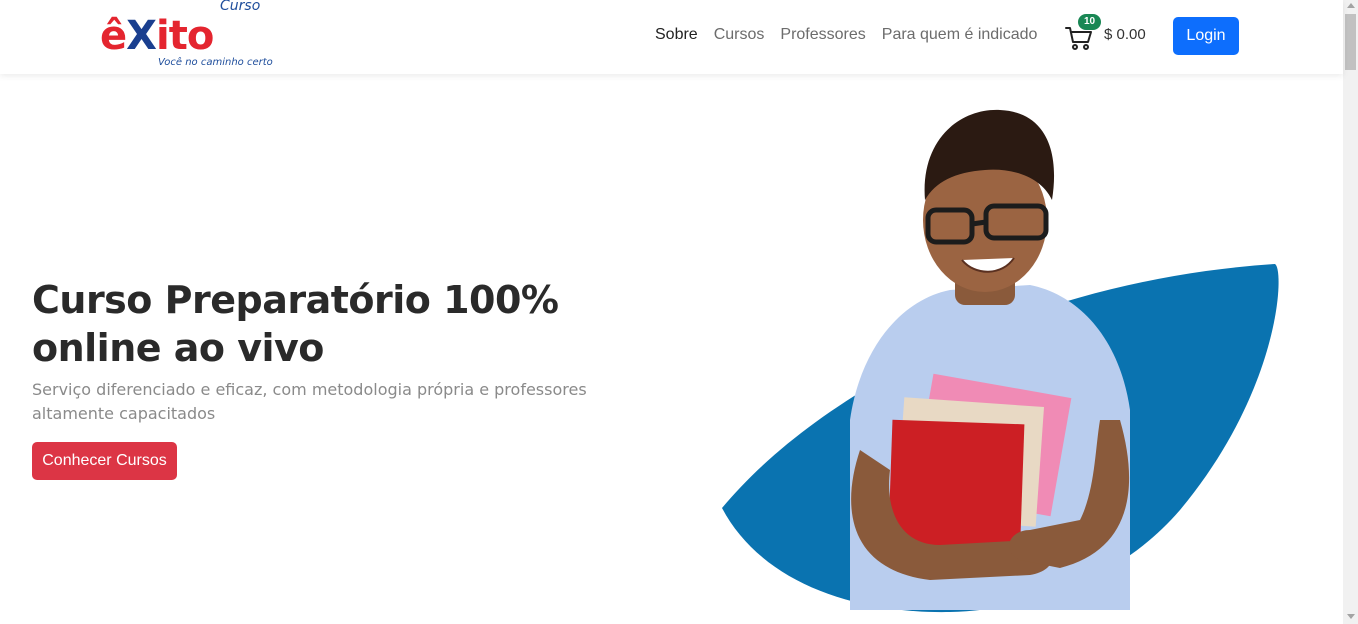 The width and height of the screenshot is (1358, 624). I want to click on scroll-down-arrow-icon, so click(1351, 616).